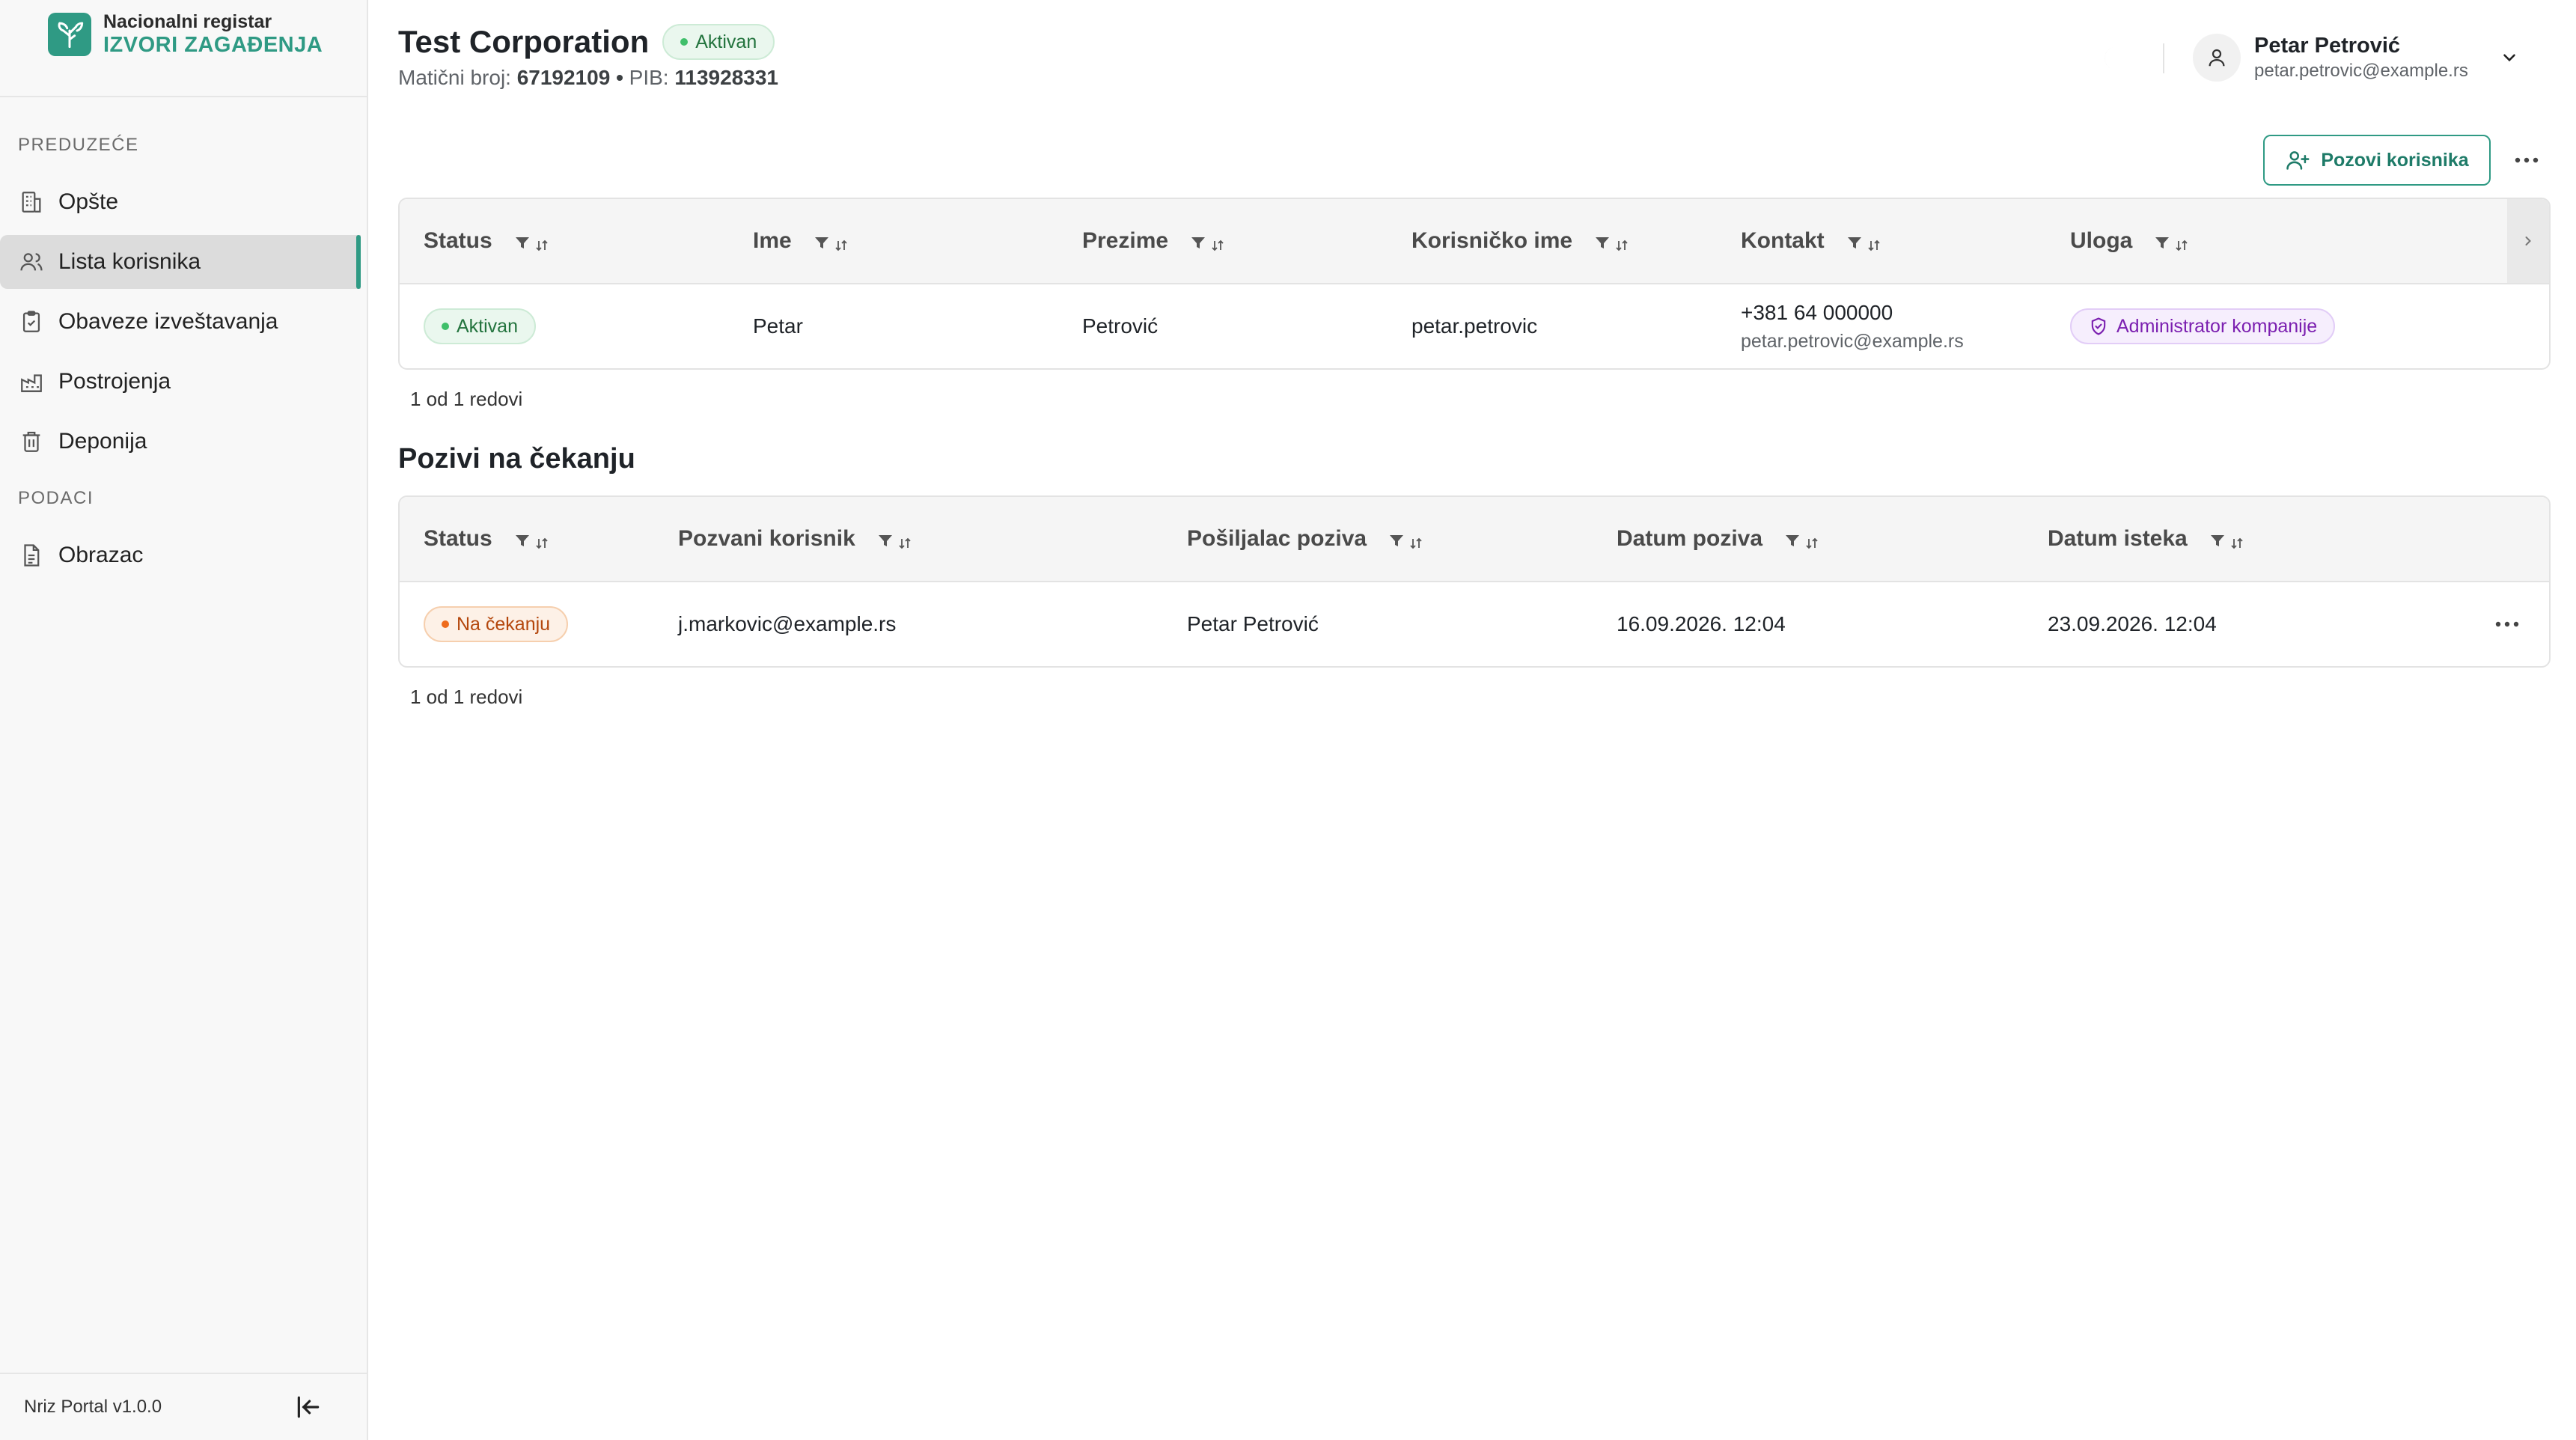  What do you see at coordinates (2217, 326) in the screenshot?
I see `role-label: Administrator kompanije` at bounding box center [2217, 326].